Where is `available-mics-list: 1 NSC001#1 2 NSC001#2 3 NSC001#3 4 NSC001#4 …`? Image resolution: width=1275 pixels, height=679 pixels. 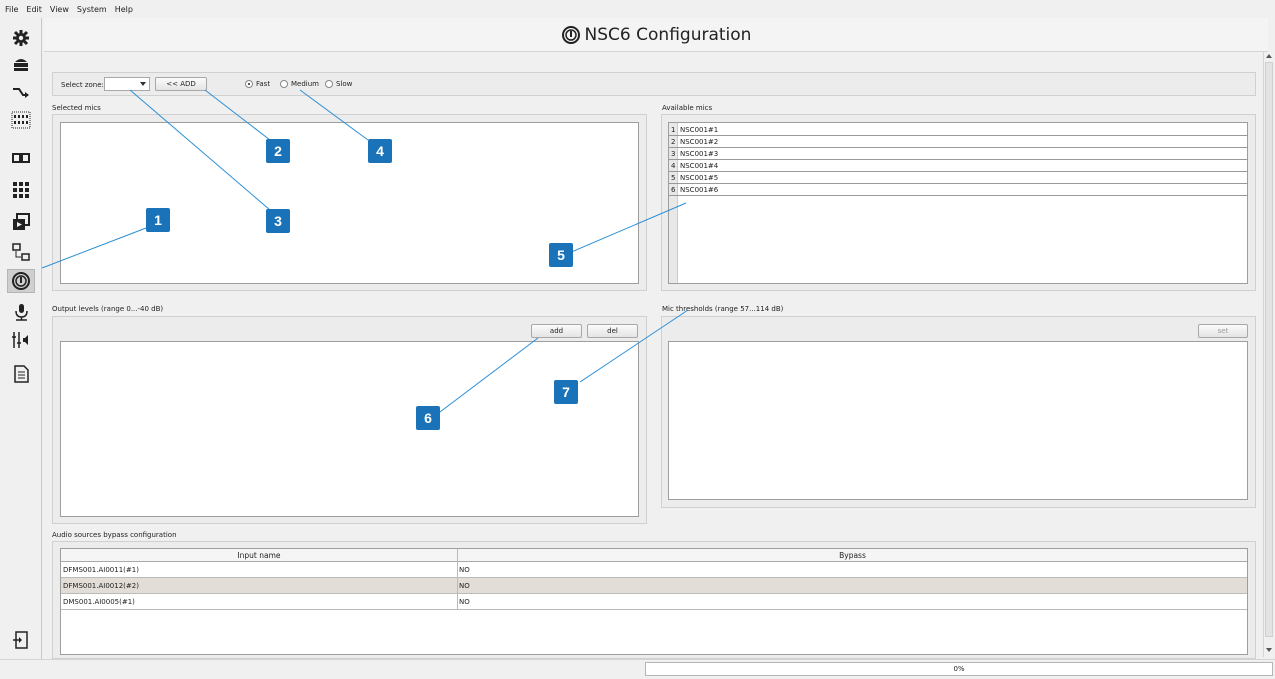
available-mics-list: 1 NSC001#1 2 NSC001#2 3 NSC001#3 4 NSC001#4 … is located at coordinates (958, 203).